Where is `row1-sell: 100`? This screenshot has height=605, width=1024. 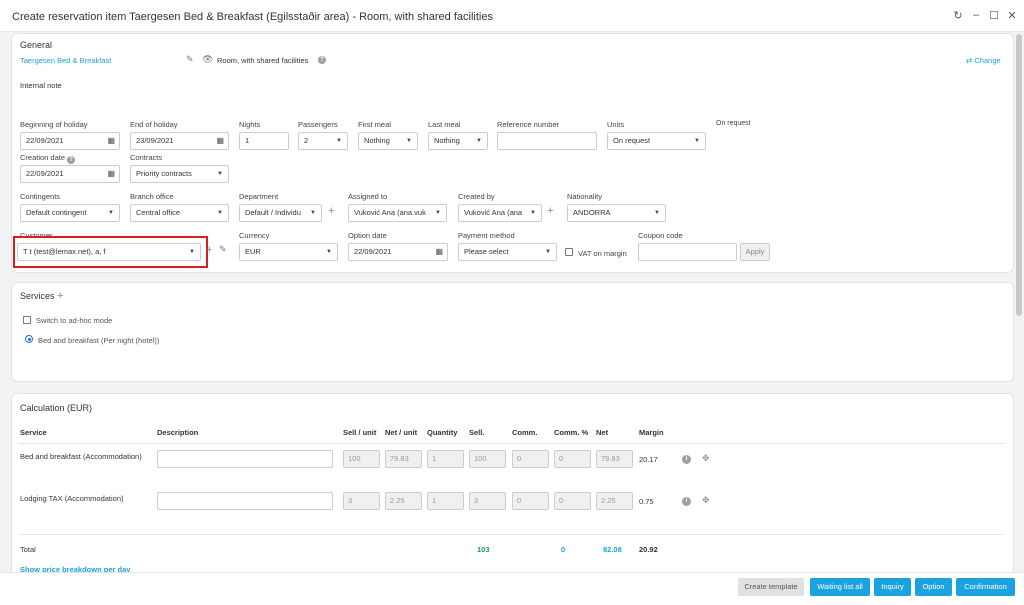 row1-sell: 100 is located at coordinates (487, 459).